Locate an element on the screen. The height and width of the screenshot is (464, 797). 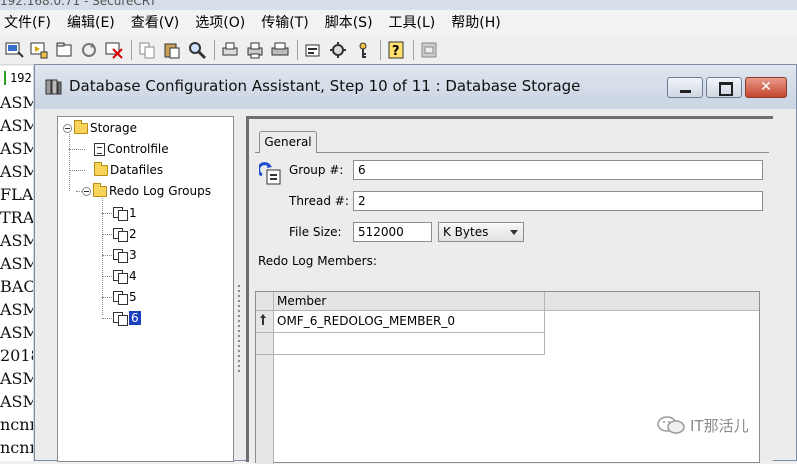
menu-tools: 工具(L) is located at coordinates (412, 22).